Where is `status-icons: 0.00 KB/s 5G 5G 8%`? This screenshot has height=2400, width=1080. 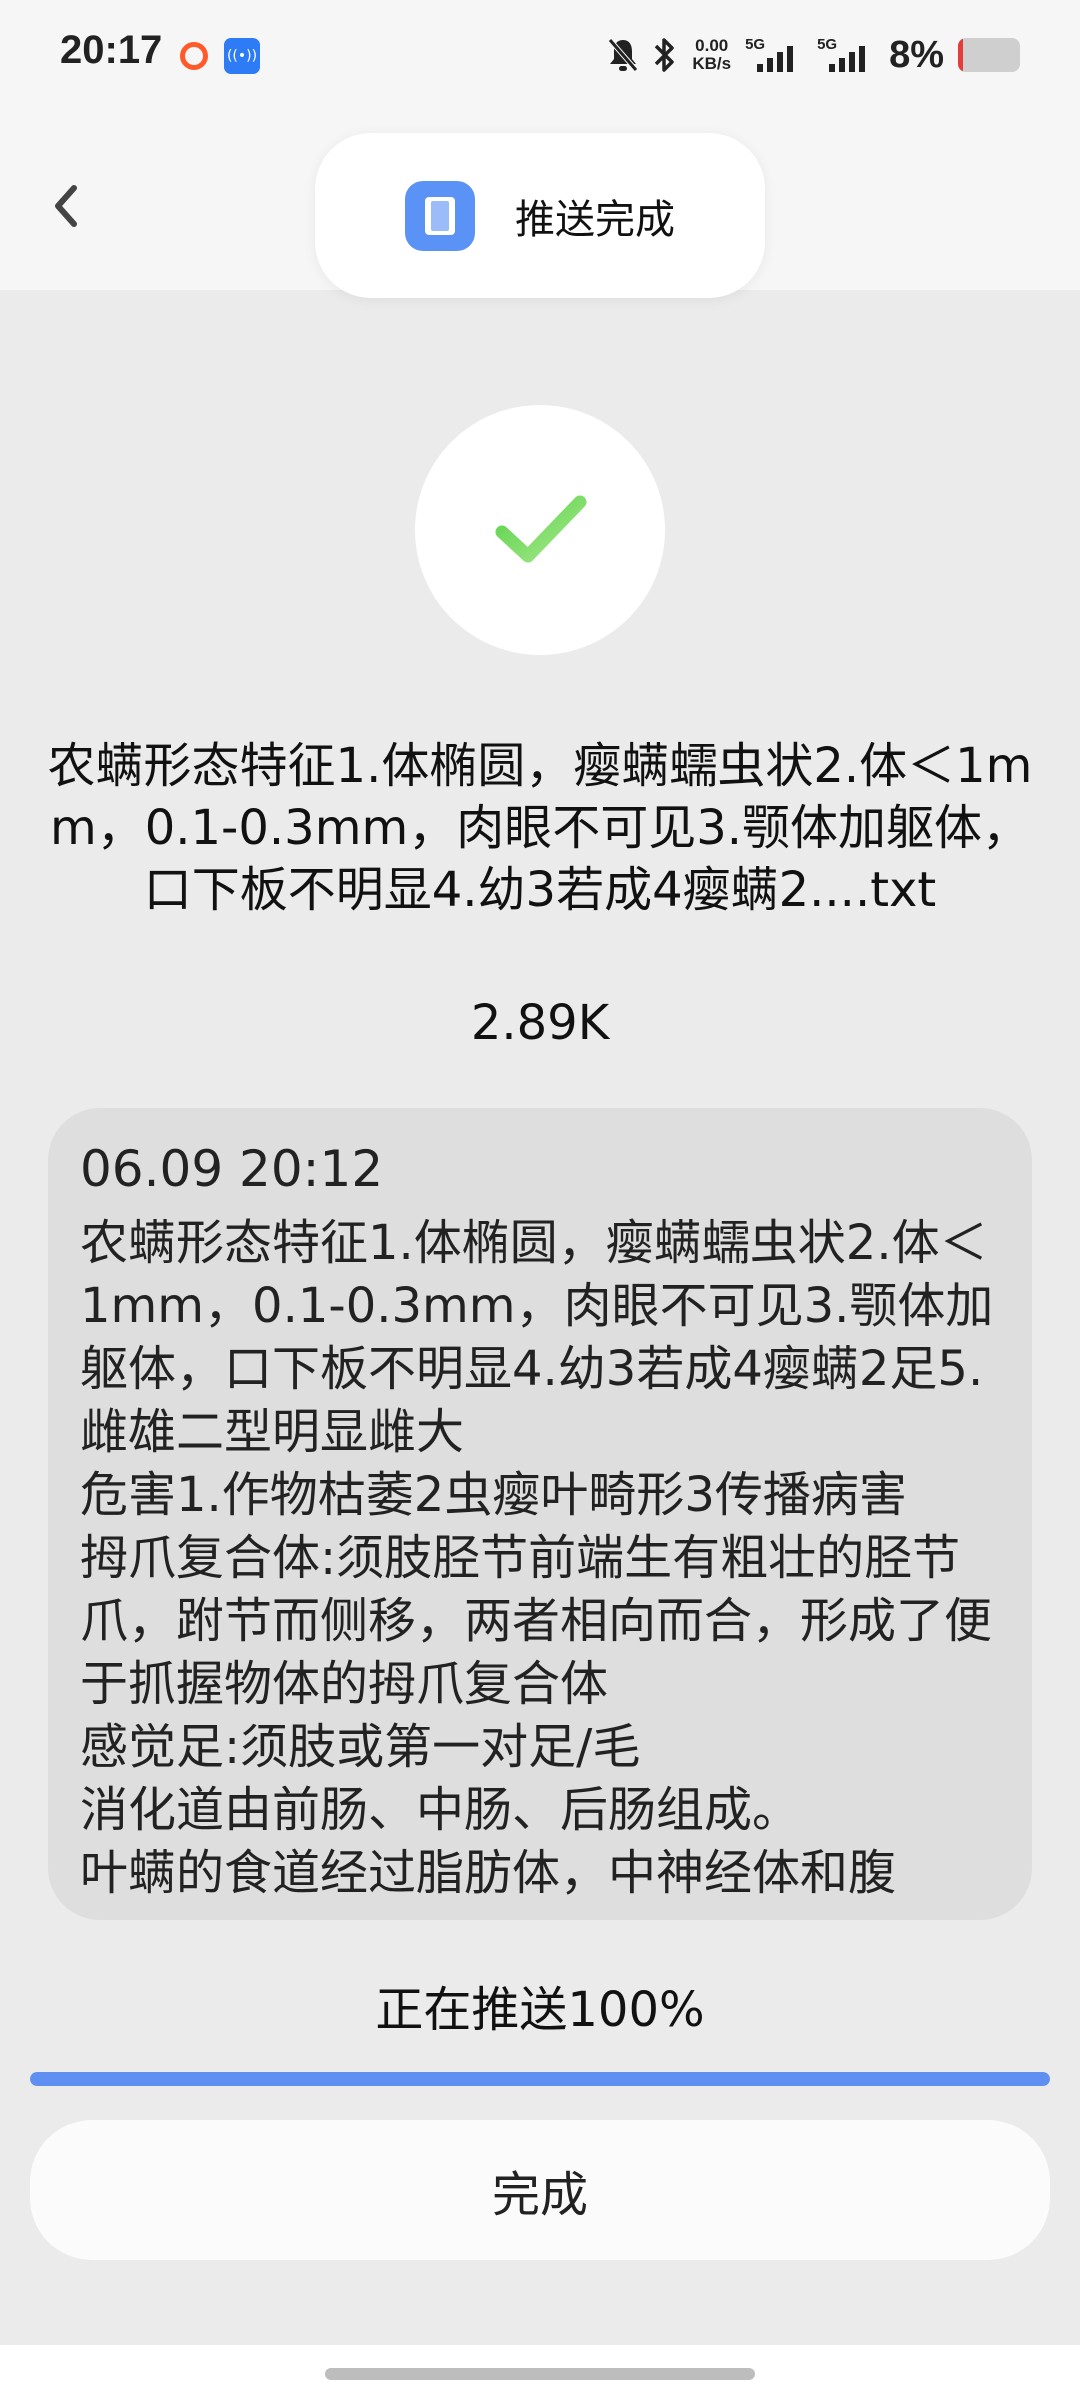 status-icons: 0.00 KB/s 5G 5G 8% is located at coordinates (814, 55).